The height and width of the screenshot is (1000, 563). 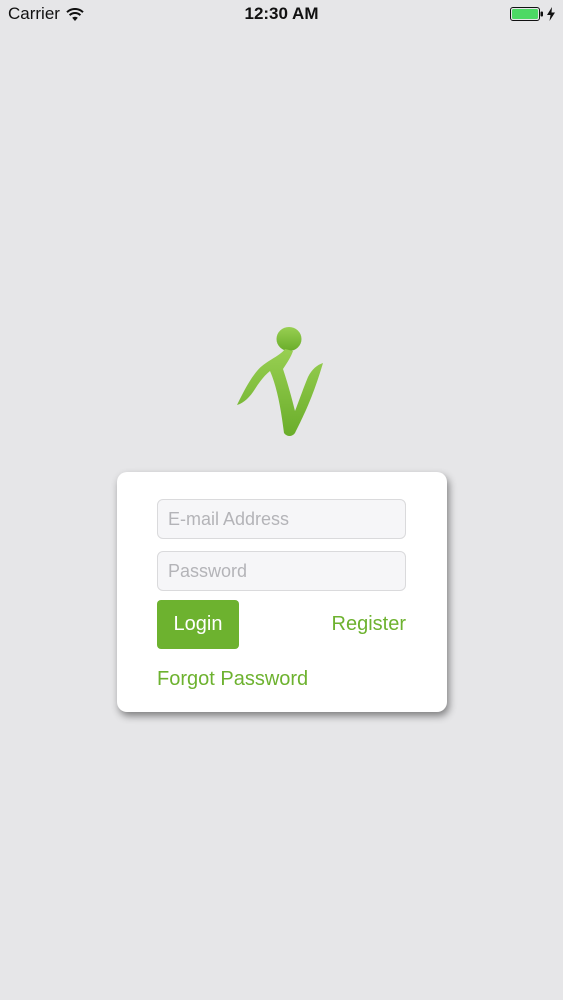 What do you see at coordinates (551, 13) in the screenshot?
I see `bolt-icon` at bounding box center [551, 13].